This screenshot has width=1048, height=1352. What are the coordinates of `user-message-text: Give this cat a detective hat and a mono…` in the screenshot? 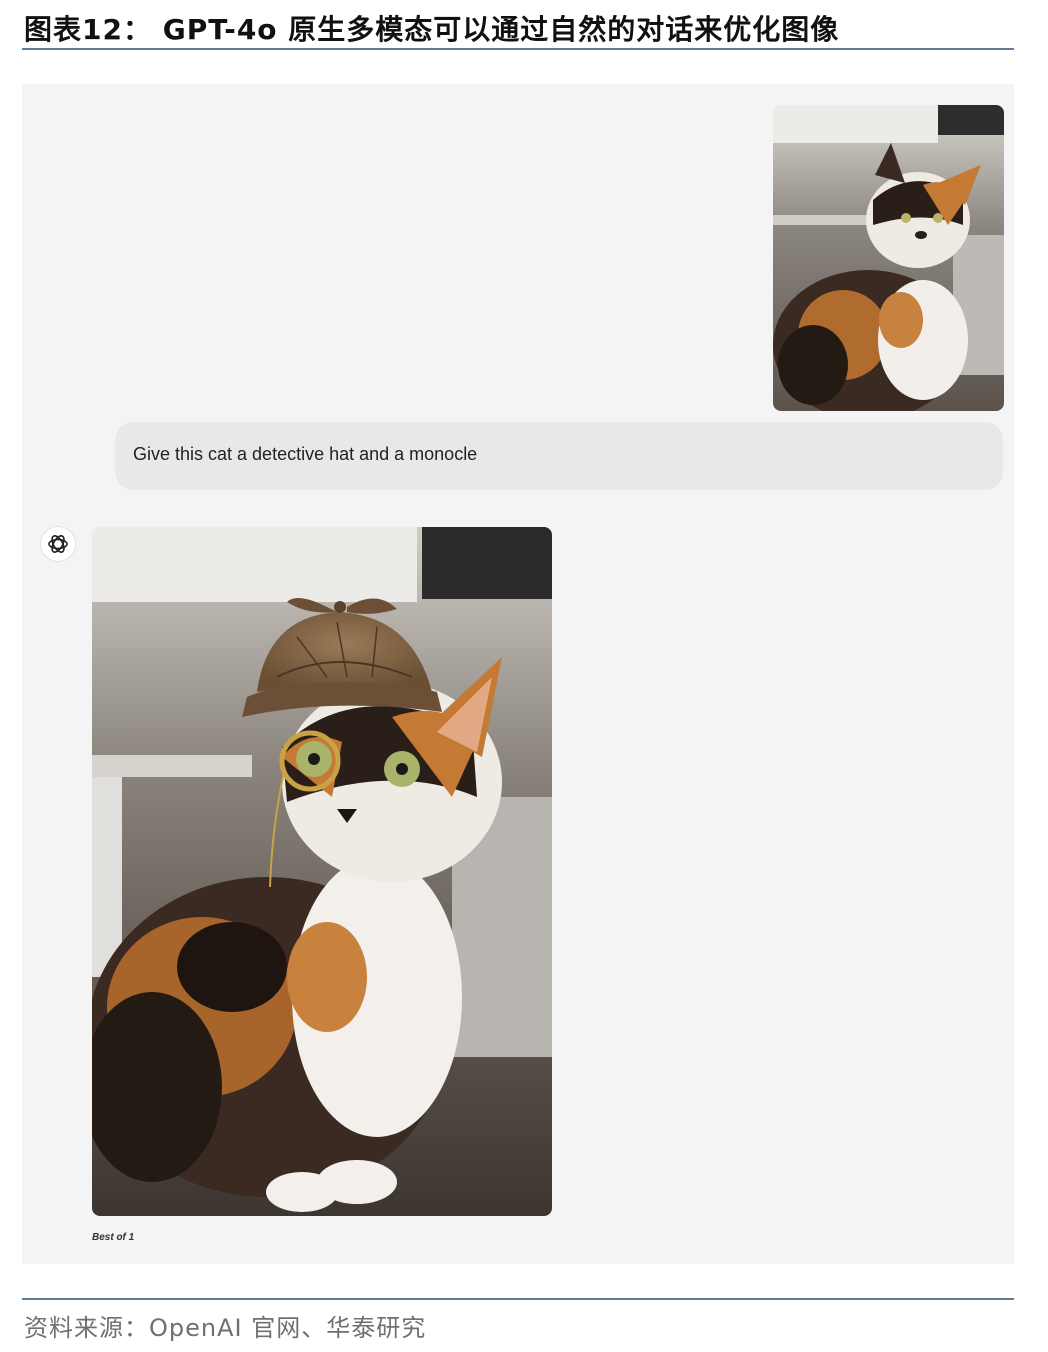 It's located at (305, 454).